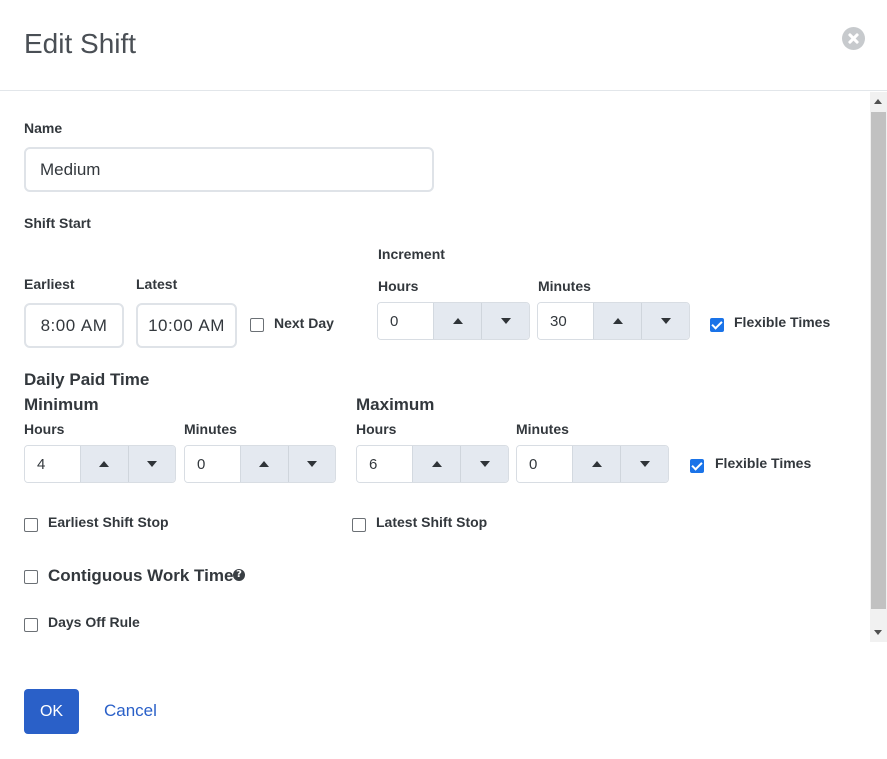 Image resolution: width=887 pixels, height=759 pixels. I want to click on close-icon, so click(853, 38).